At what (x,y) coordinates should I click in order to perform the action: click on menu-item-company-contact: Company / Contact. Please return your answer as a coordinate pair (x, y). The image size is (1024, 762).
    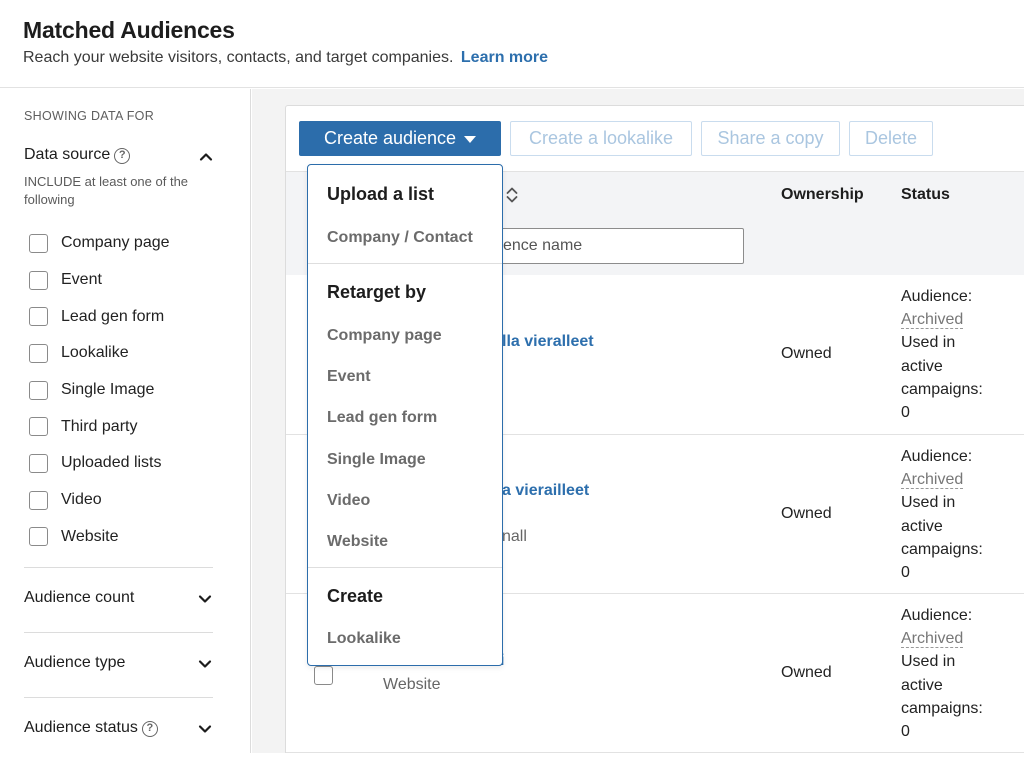
    Looking at the image, I should click on (400, 238).